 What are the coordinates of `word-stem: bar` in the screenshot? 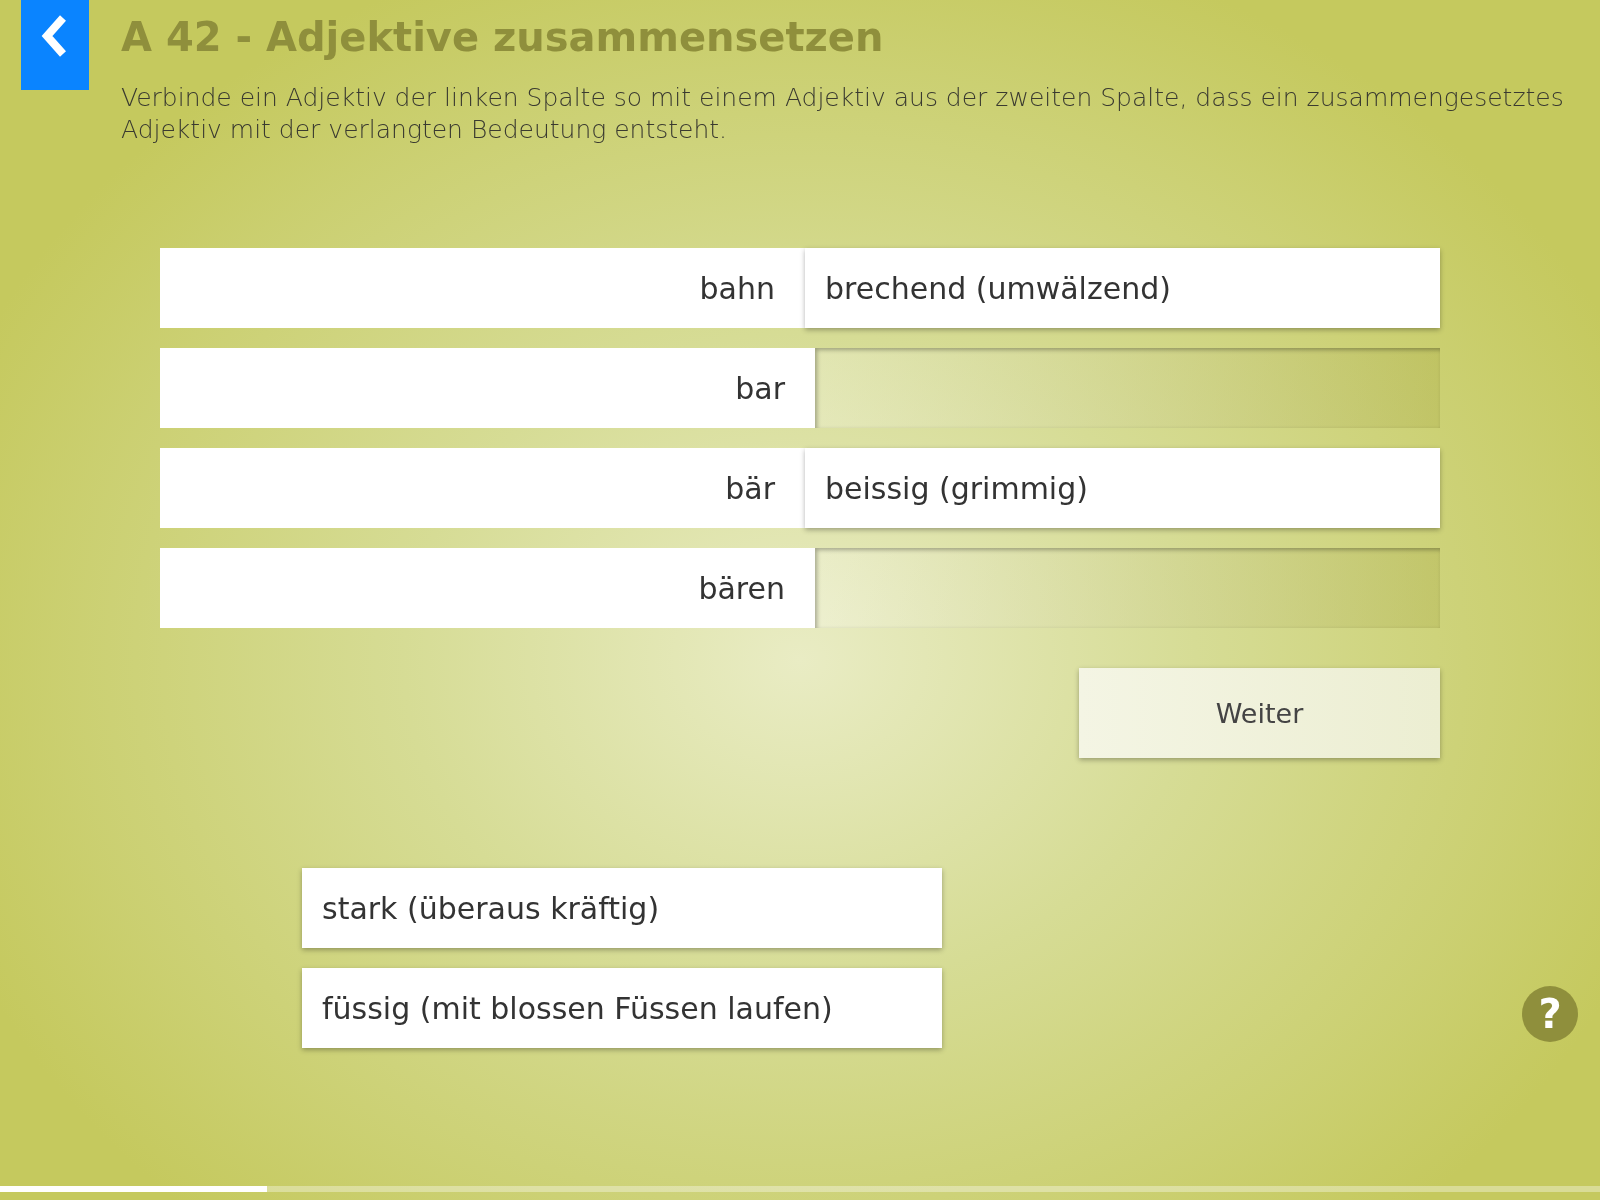 It's located at (487, 388).